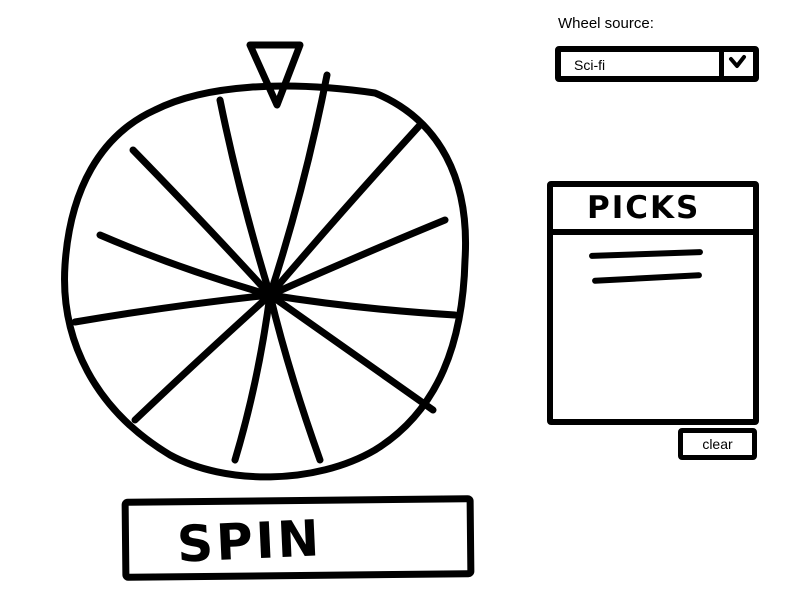 This screenshot has height=600, width=800. I want to click on spin-button: SPIN, so click(298, 538).